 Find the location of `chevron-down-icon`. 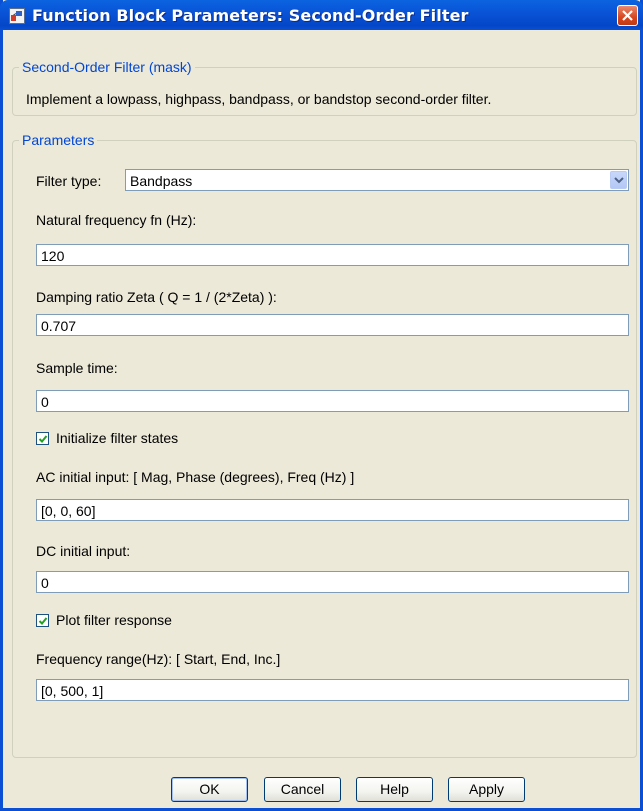

chevron-down-icon is located at coordinates (619, 180).